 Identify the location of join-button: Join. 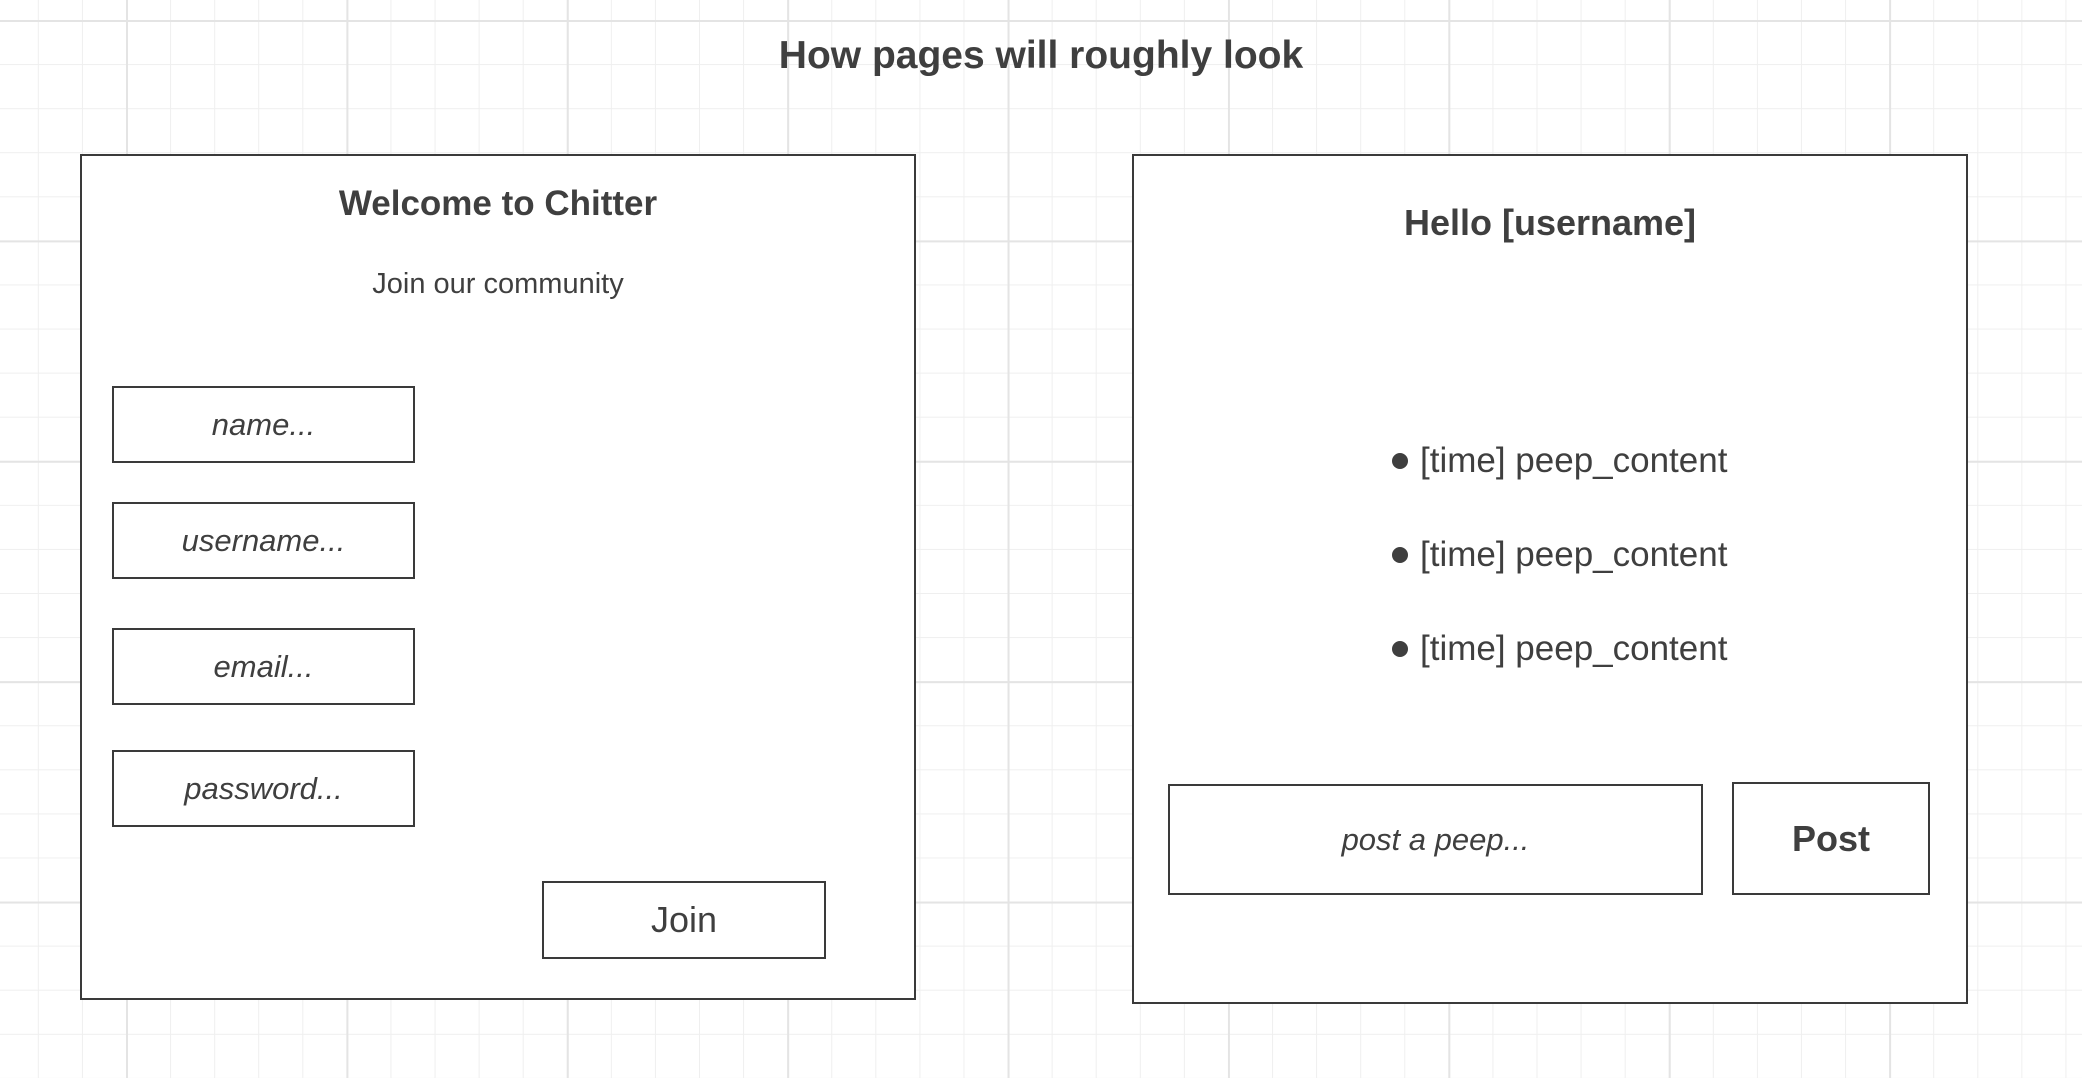
(684, 920).